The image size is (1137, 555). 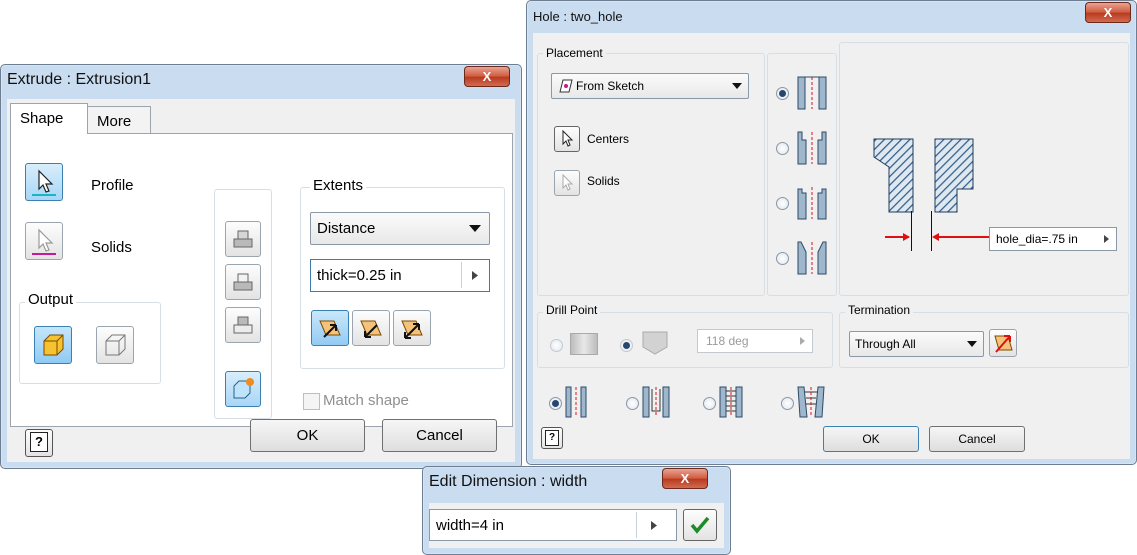 What do you see at coordinates (977, 439) in the screenshot?
I see `hole-cancel-button: Cancel` at bounding box center [977, 439].